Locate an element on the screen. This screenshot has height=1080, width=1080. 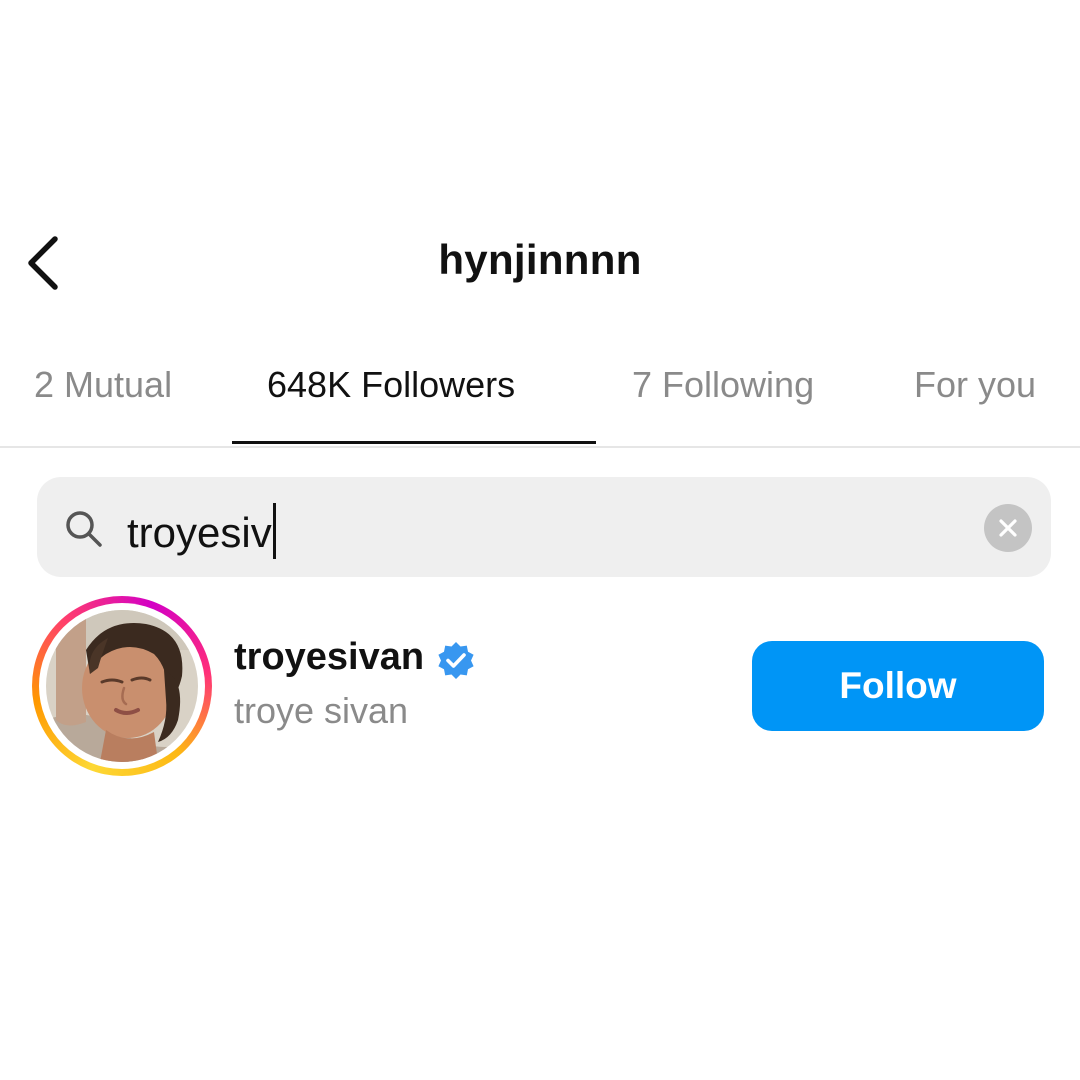
search-query-text: troyesiv is located at coordinates (199, 532).